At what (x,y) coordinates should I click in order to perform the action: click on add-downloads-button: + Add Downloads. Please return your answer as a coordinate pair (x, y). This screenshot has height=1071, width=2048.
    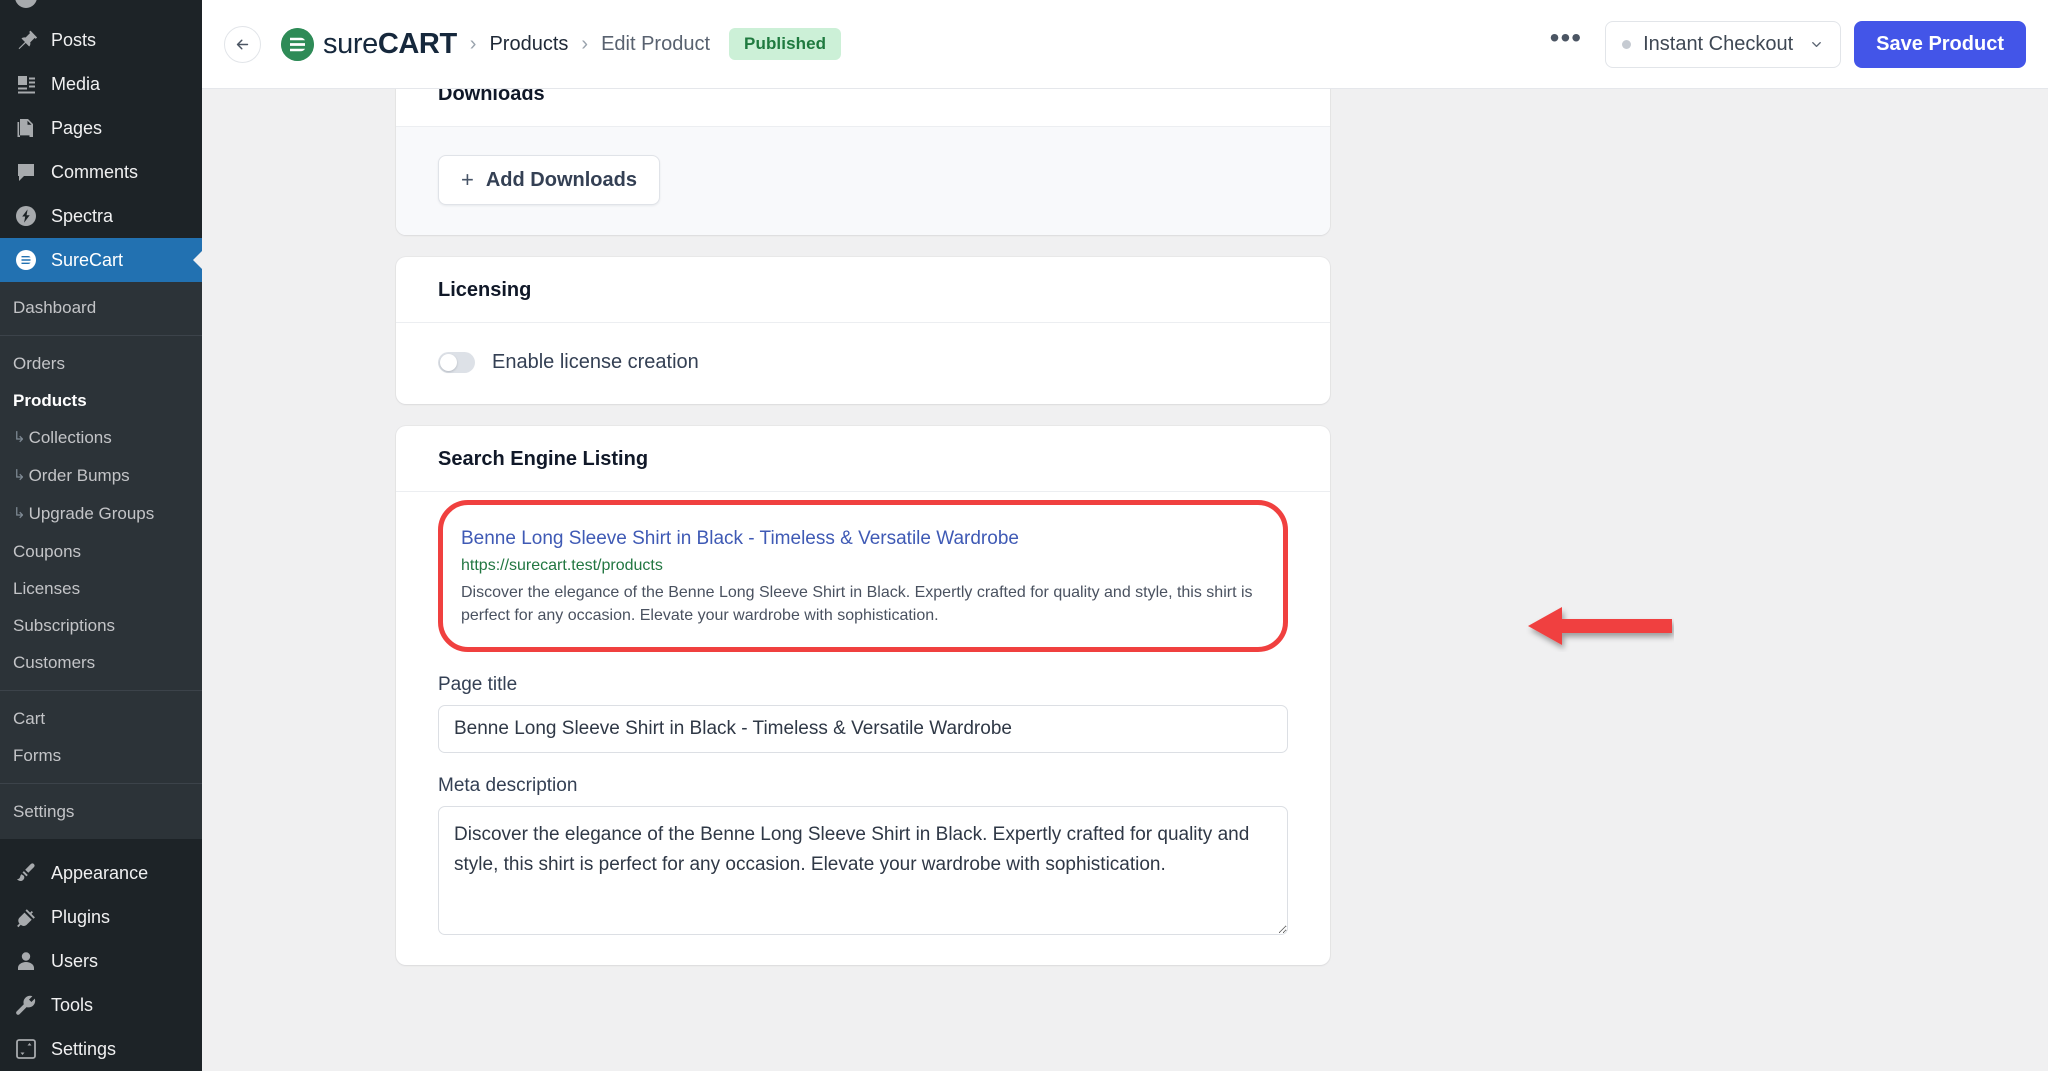
    Looking at the image, I should click on (549, 180).